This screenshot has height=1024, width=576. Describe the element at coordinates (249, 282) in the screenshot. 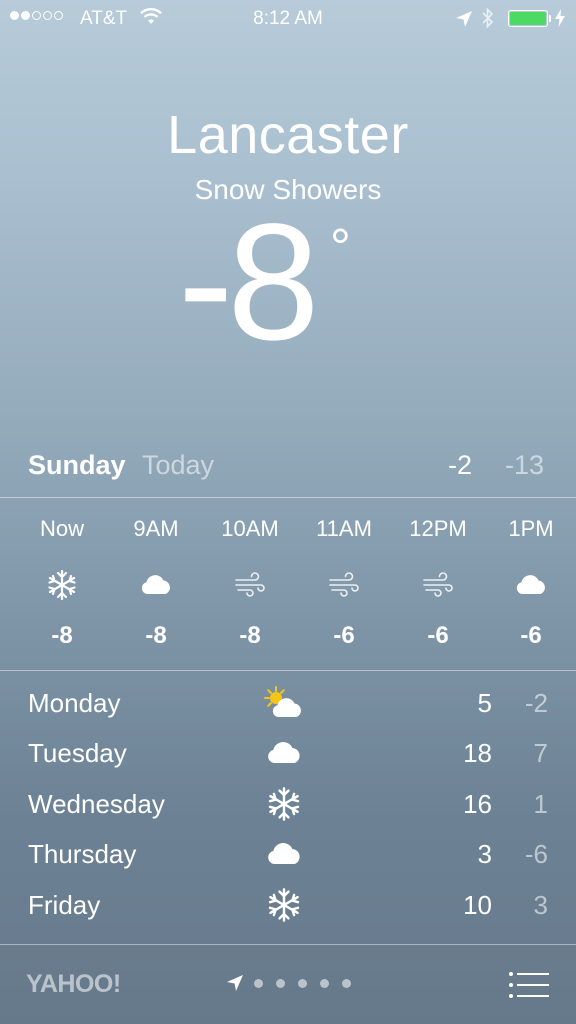

I see `temperature-value: -8` at that location.